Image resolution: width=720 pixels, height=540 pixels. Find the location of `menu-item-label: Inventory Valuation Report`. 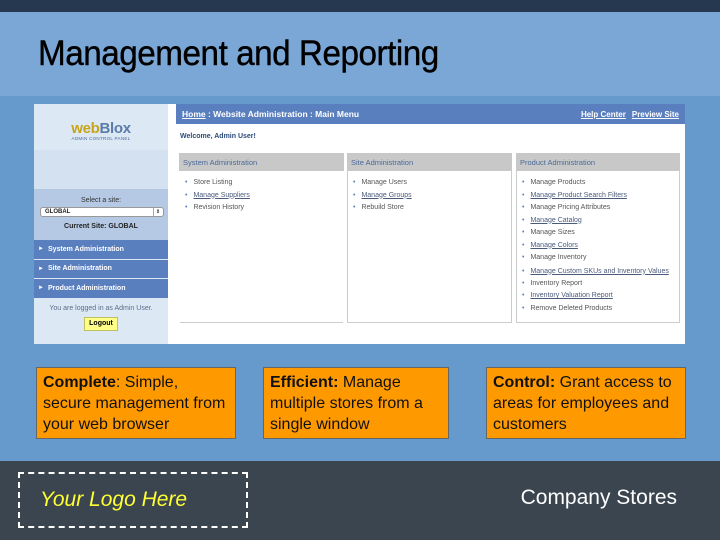

menu-item-label: Inventory Valuation Report is located at coordinates (571, 295).